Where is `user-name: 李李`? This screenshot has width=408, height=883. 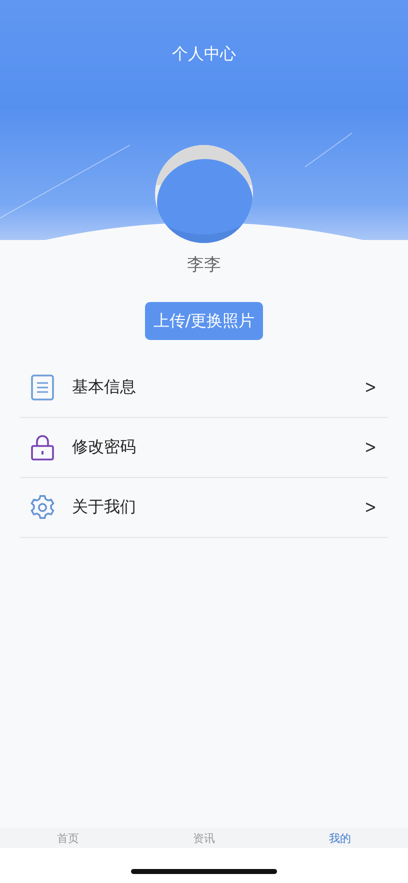 user-name: 李李 is located at coordinates (204, 265).